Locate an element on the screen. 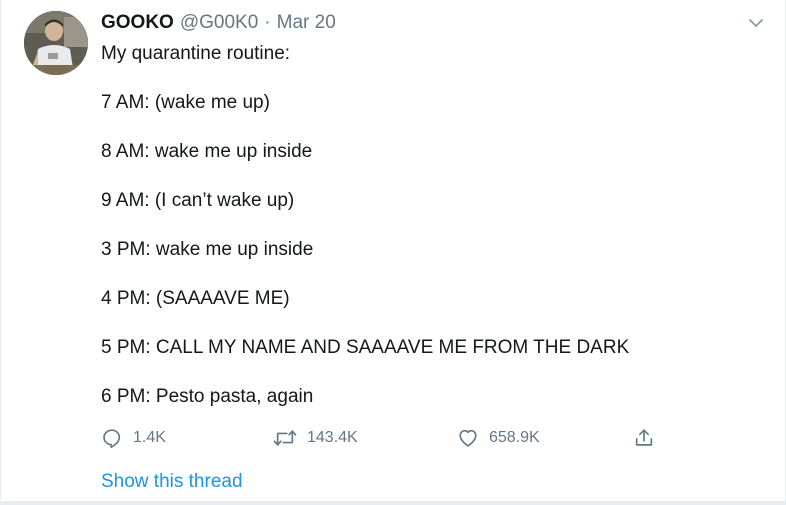  tweet-line: 6 PM: Pesto pasta, again is located at coordinates (207, 396).